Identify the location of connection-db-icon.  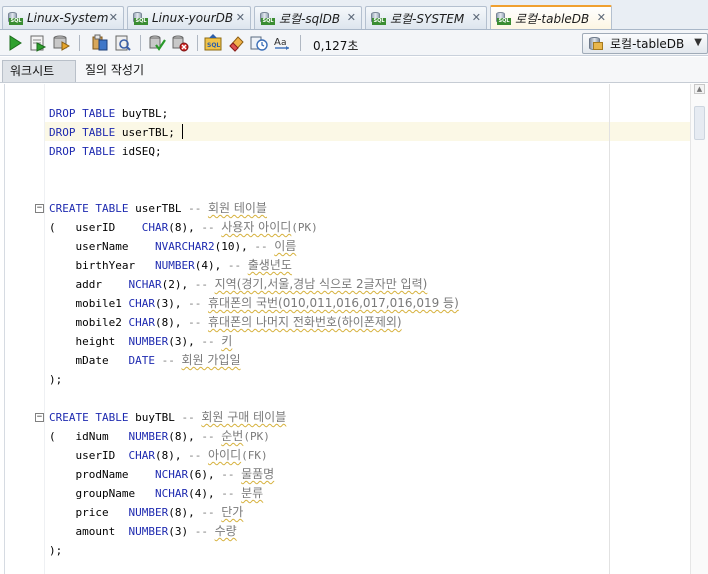
(596, 43).